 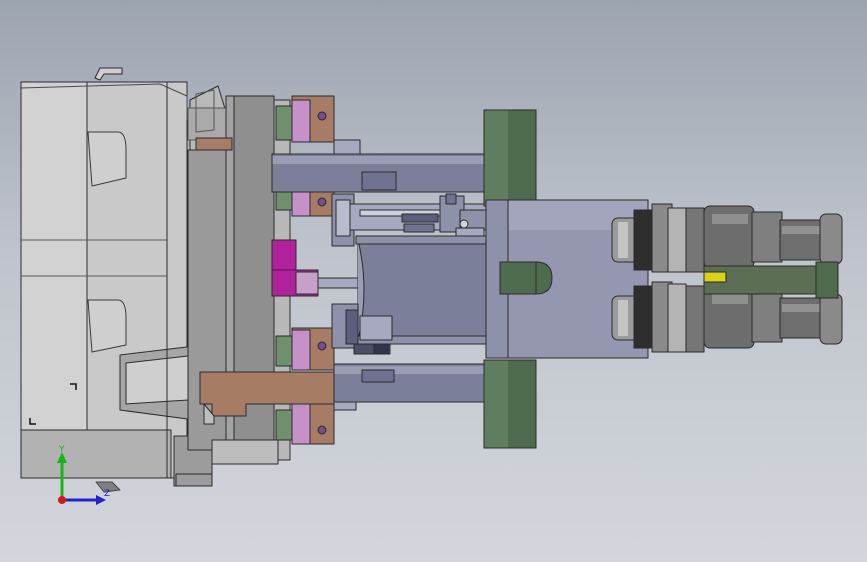 What do you see at coordinates (727, 238) in the screenshot?
I see `upper-fitting` at bounding box center [727, 238].